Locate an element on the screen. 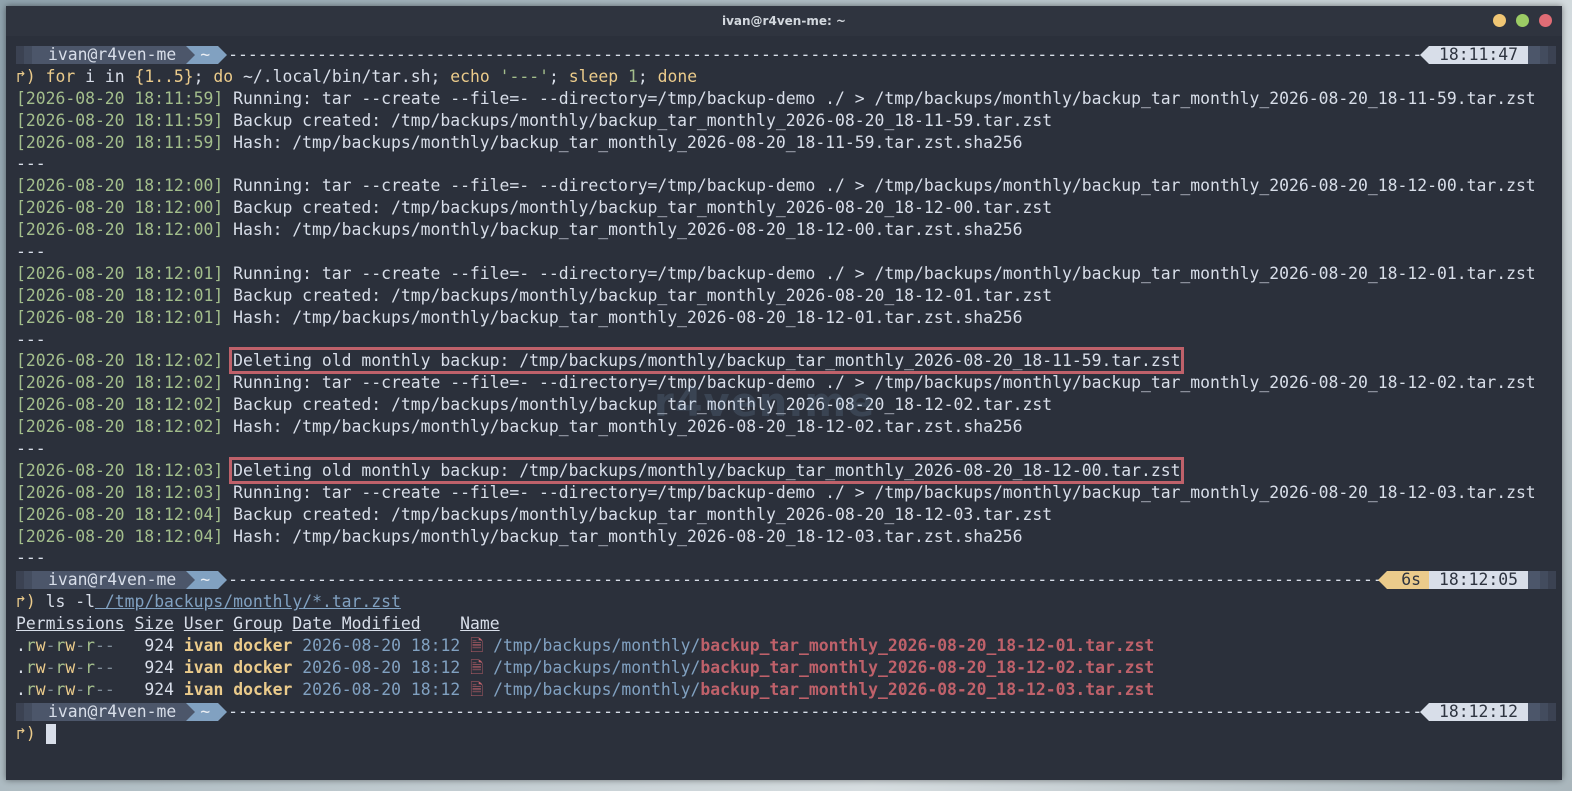 The image size is (1572, 791). command-token: i in is located at coordinates (105, 76).